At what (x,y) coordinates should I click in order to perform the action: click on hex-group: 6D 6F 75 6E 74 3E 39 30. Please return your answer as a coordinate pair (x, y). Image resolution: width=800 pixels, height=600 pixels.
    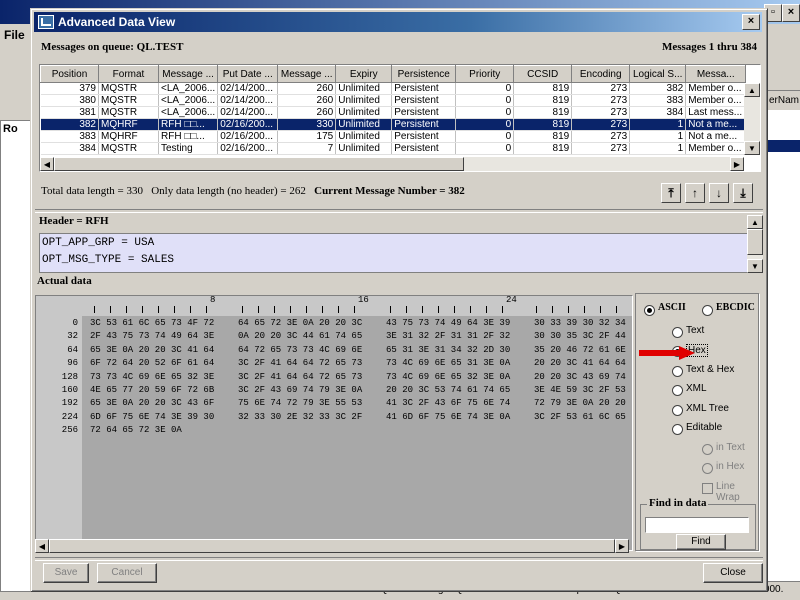
    Looking at the image, I should click on (152, 417).